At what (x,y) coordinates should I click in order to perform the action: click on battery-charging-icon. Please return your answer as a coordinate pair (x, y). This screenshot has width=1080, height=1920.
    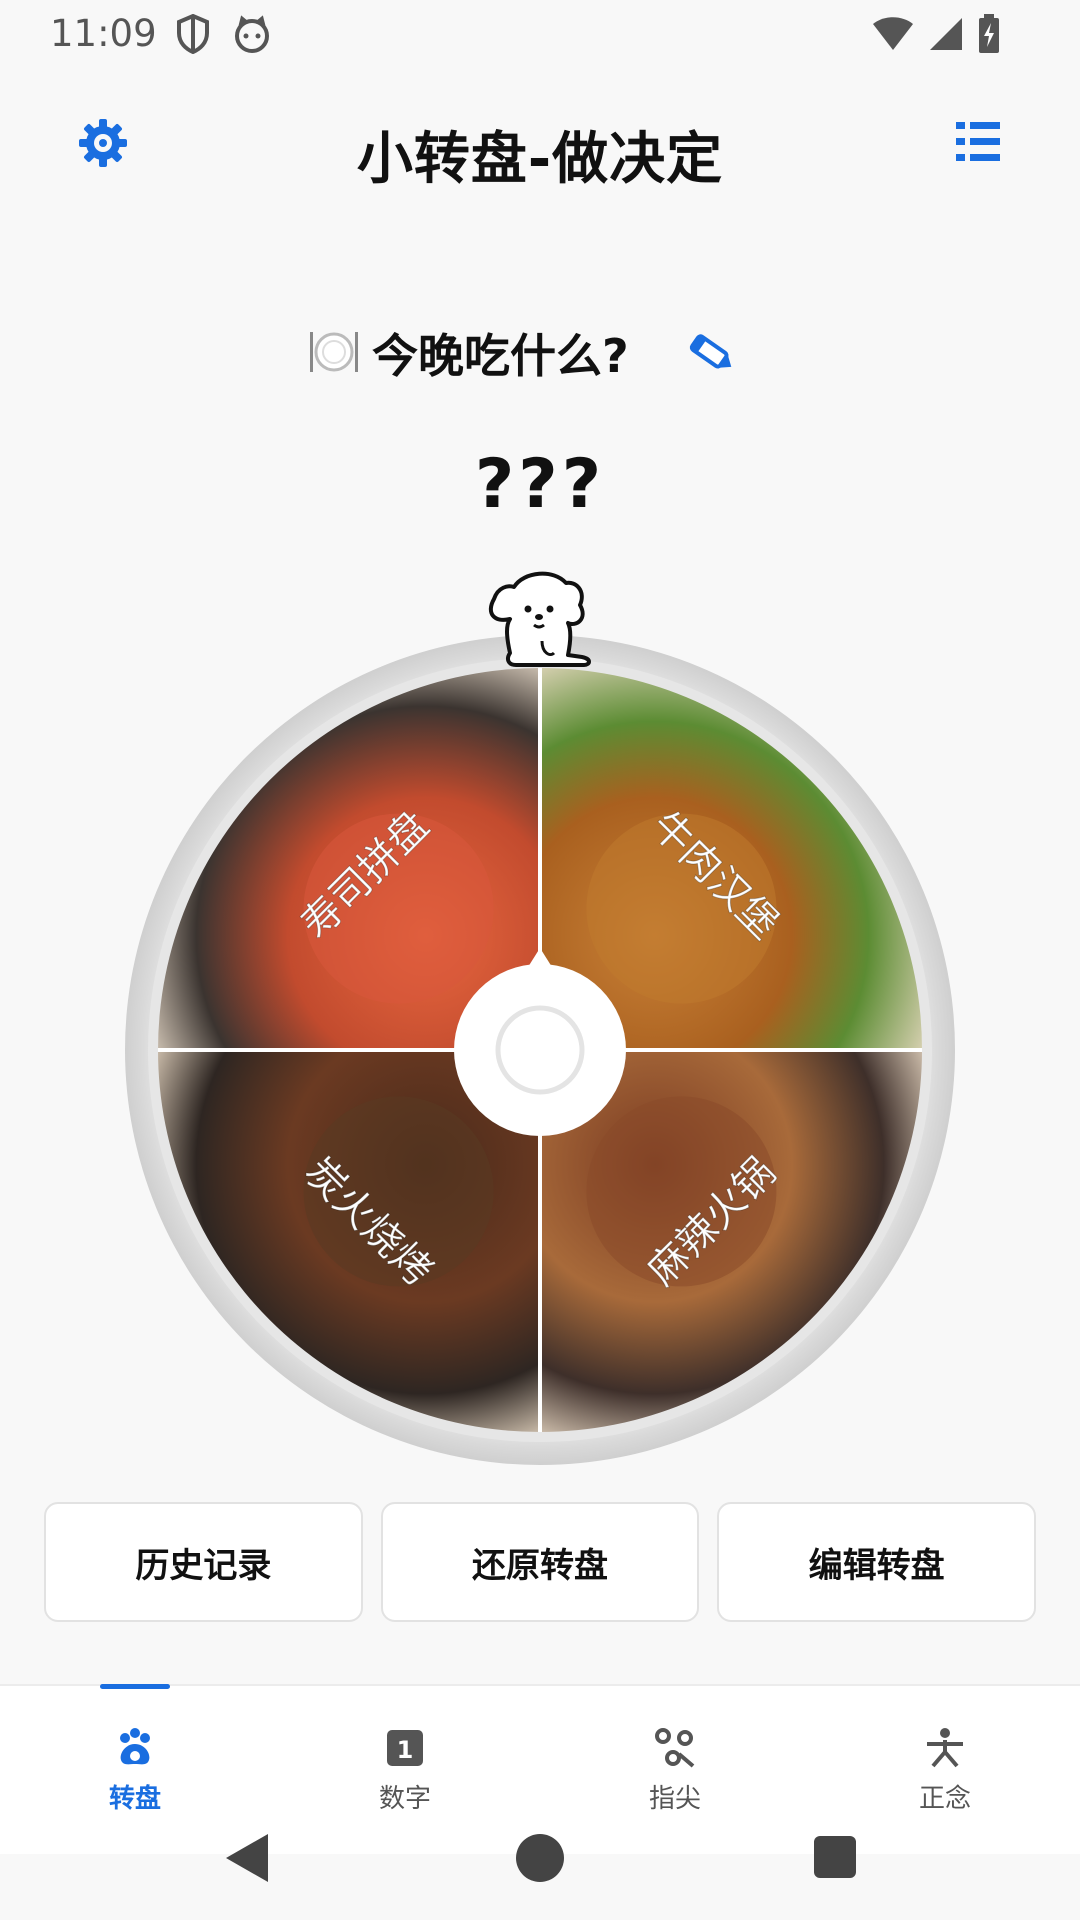
    Looking at the image, I should click on (989, 33).